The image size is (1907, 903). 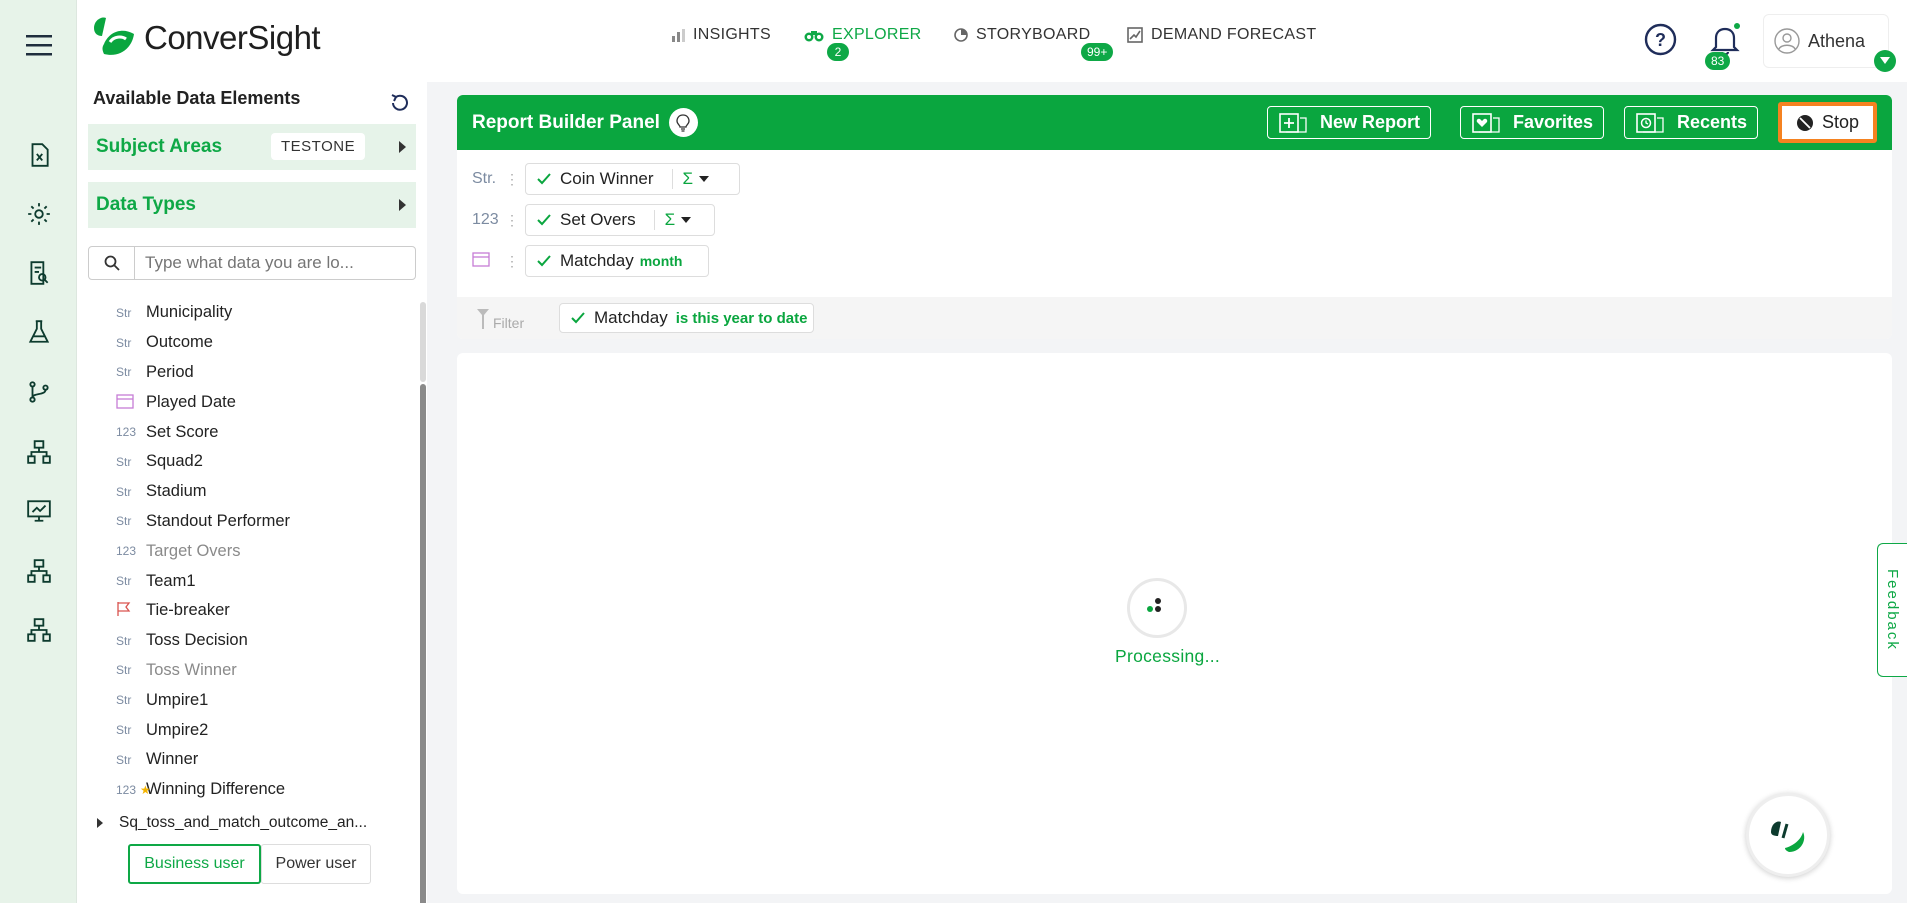 What do you see at coordinates (39, 155) in the screenshot?
I see `excel-file-icon` at bounding box center [39, 155].